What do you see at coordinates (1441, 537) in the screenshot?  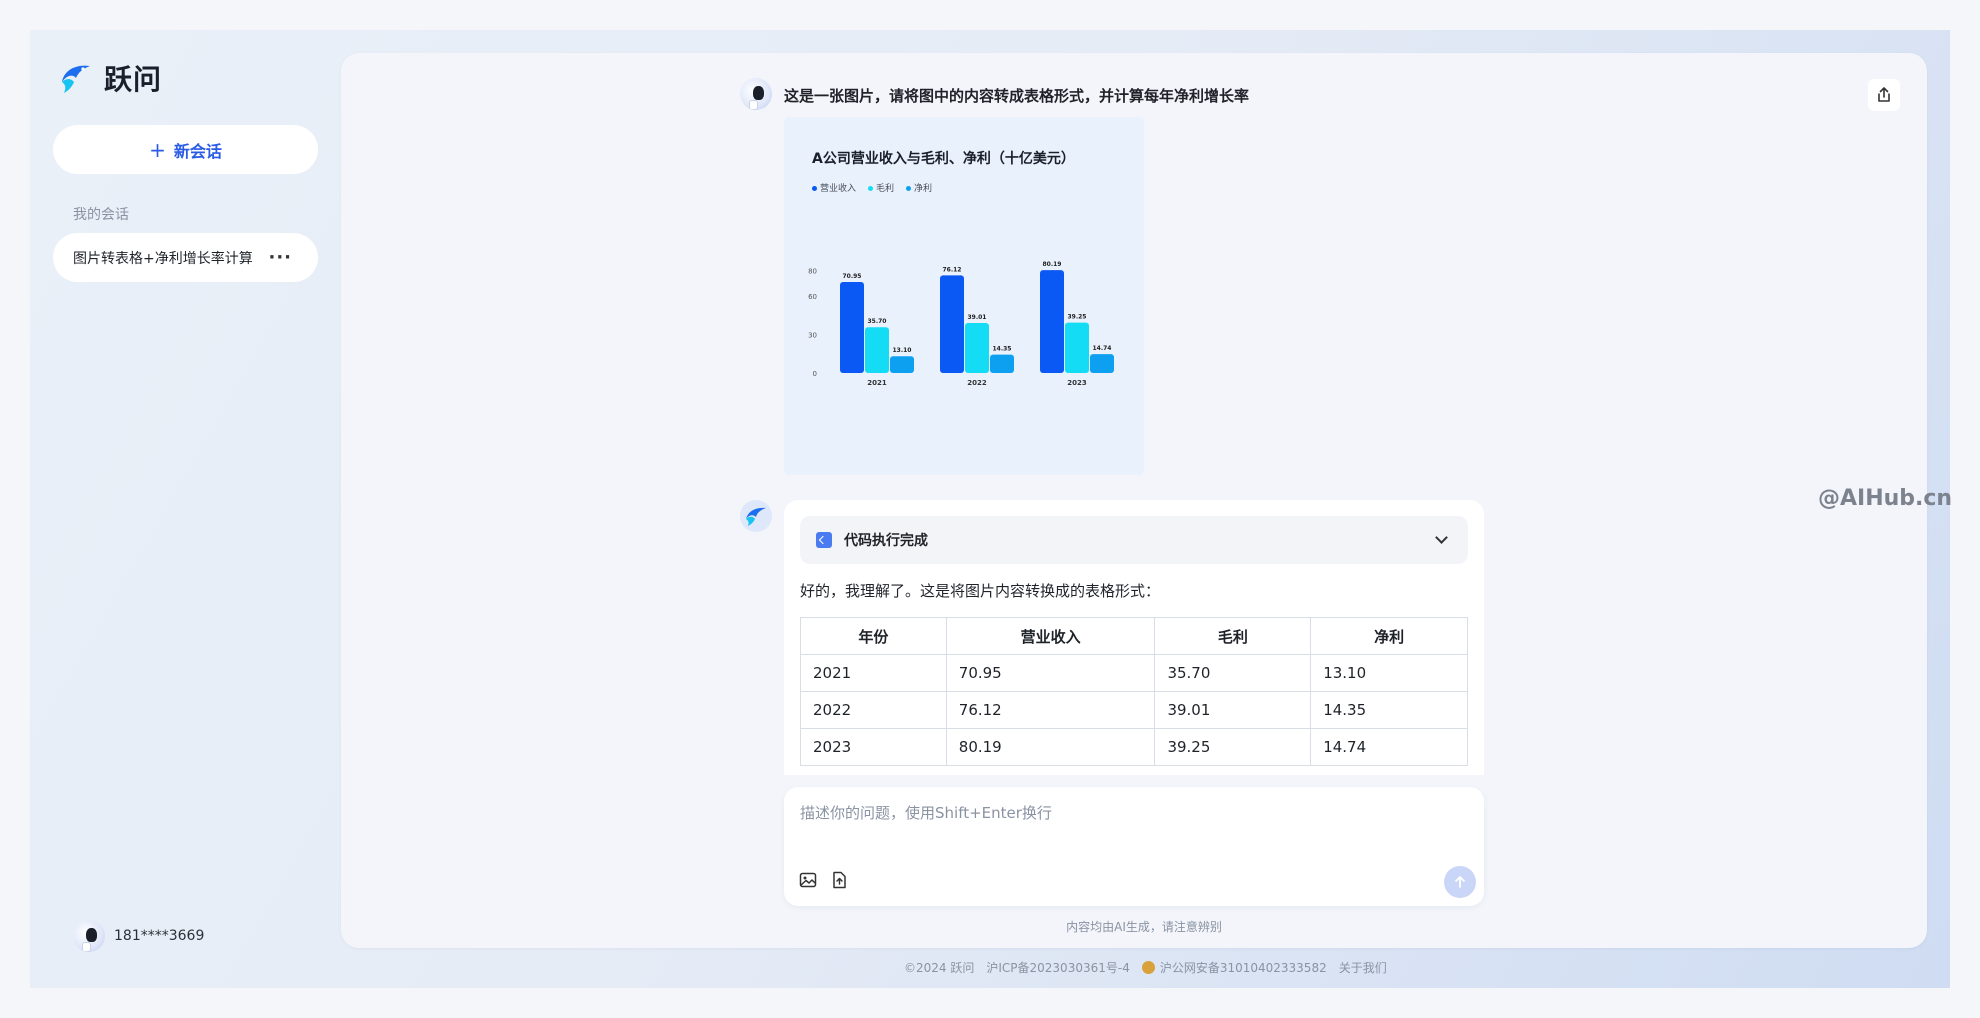 I see `chevron-down-icon` at bounding box center [1441, 537].